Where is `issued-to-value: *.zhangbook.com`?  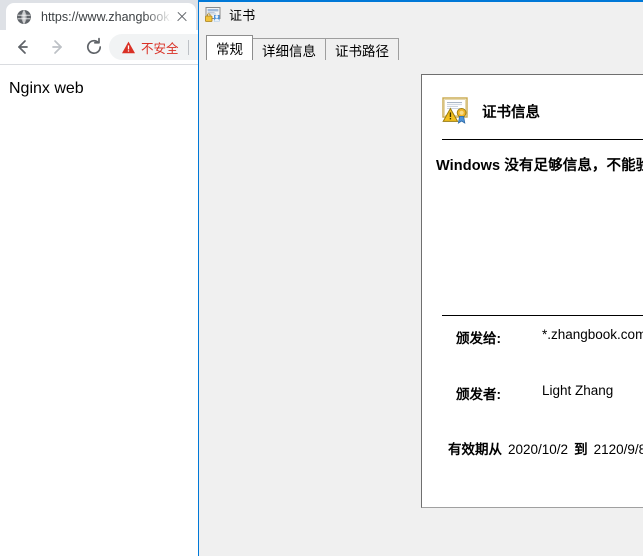 issued-to-value: *.zhangbook.com is located at coordinates (592, 334).